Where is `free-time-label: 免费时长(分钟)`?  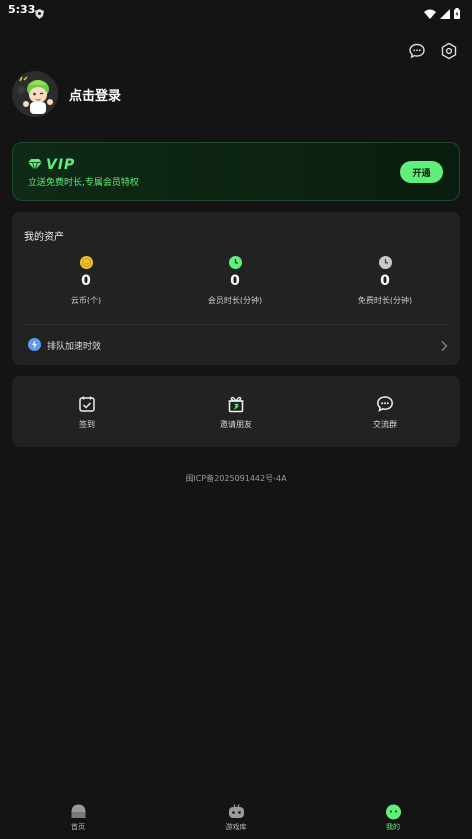
free-time-label: 免费时长(分钟) is located at coordinates (385, 300).